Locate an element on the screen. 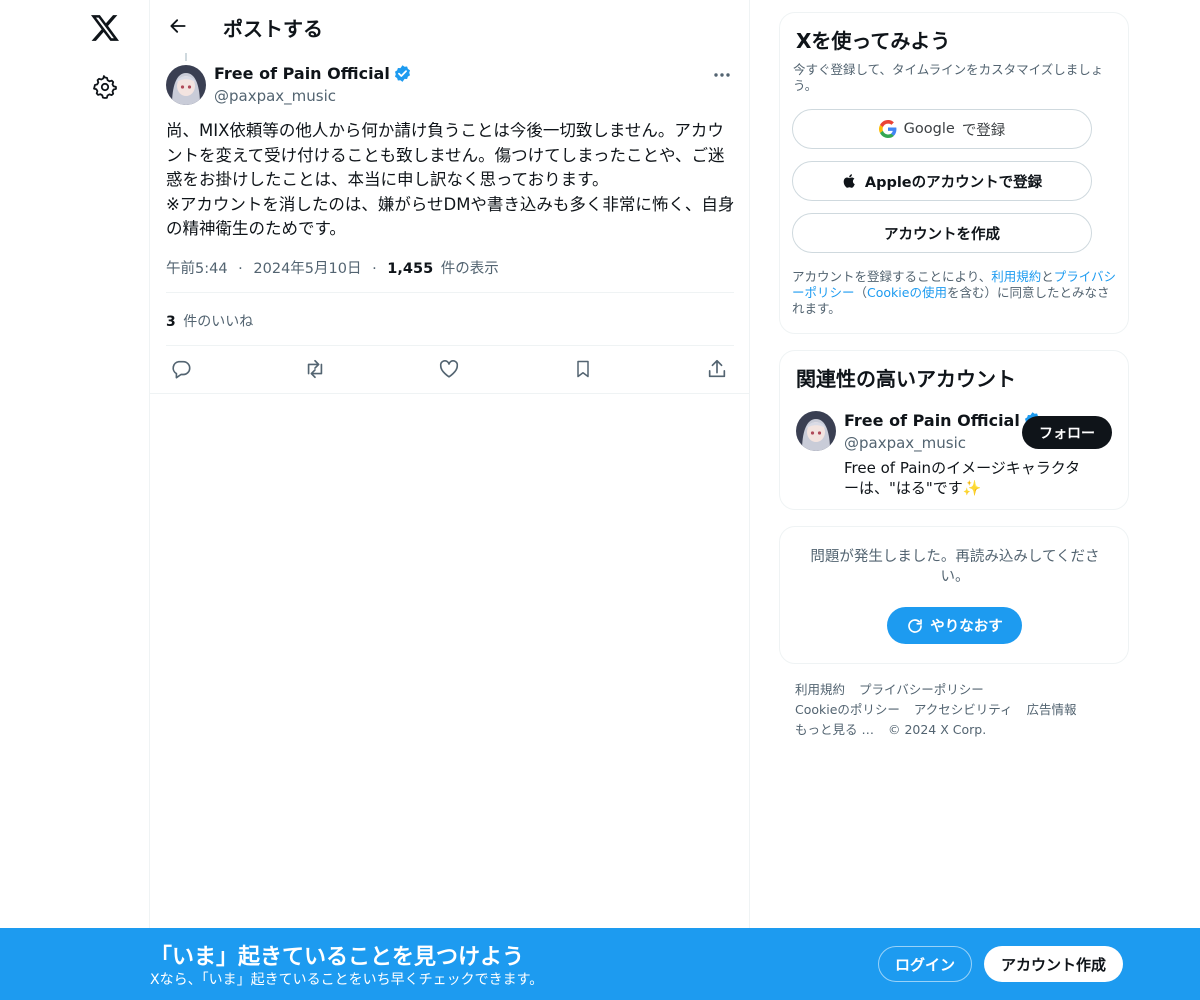  google-icon is located at coordinates (887, 129).